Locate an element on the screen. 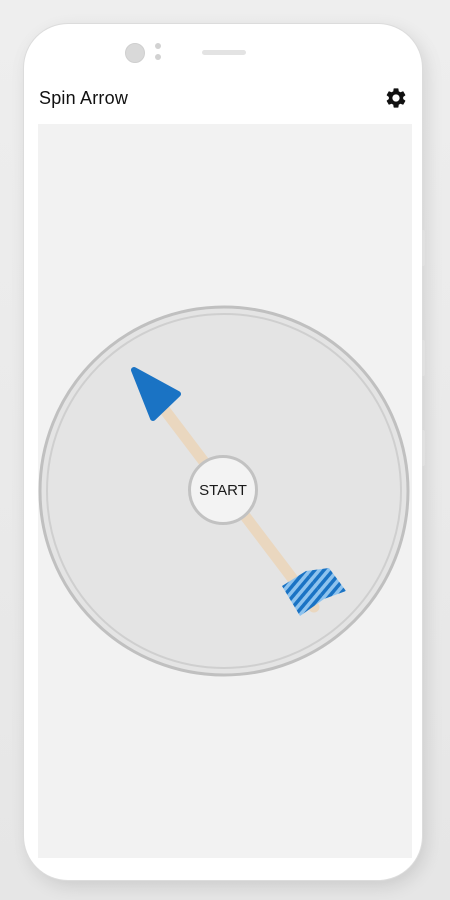  app-title: Spin Arrow is located at coordinates (84, 98).